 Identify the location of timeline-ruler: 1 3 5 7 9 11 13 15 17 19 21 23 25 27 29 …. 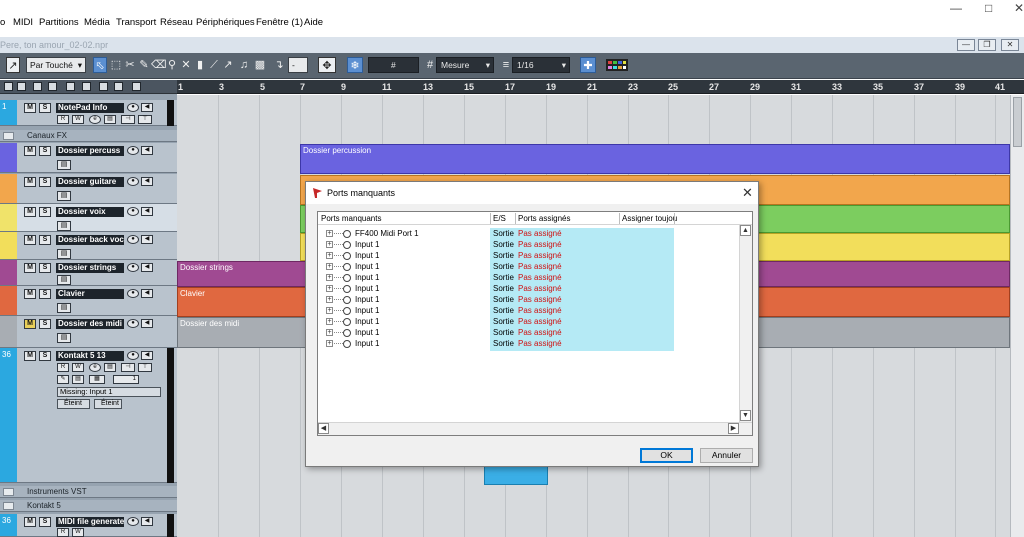
(600, 87).